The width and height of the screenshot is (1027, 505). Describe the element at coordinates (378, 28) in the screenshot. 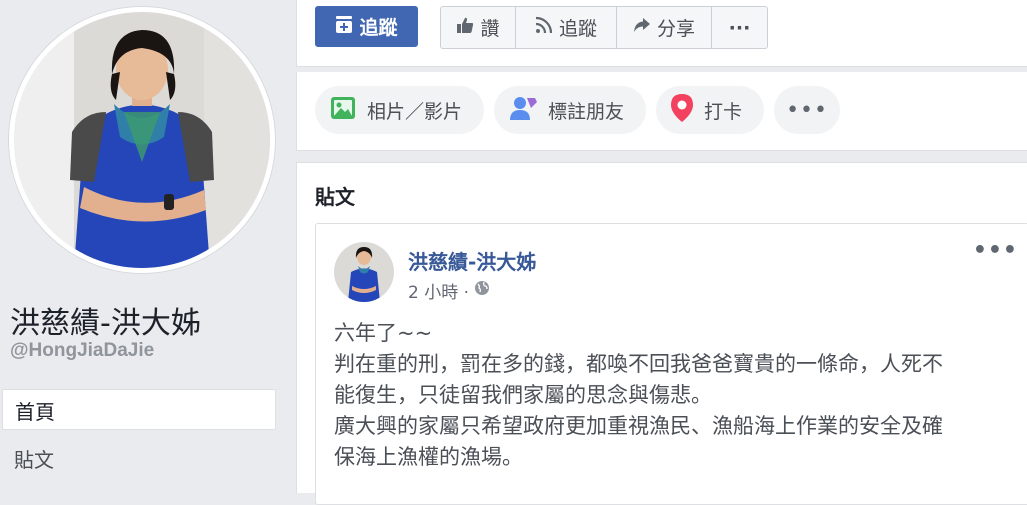

I see `follow-primary-label: 追蹤` at that location.